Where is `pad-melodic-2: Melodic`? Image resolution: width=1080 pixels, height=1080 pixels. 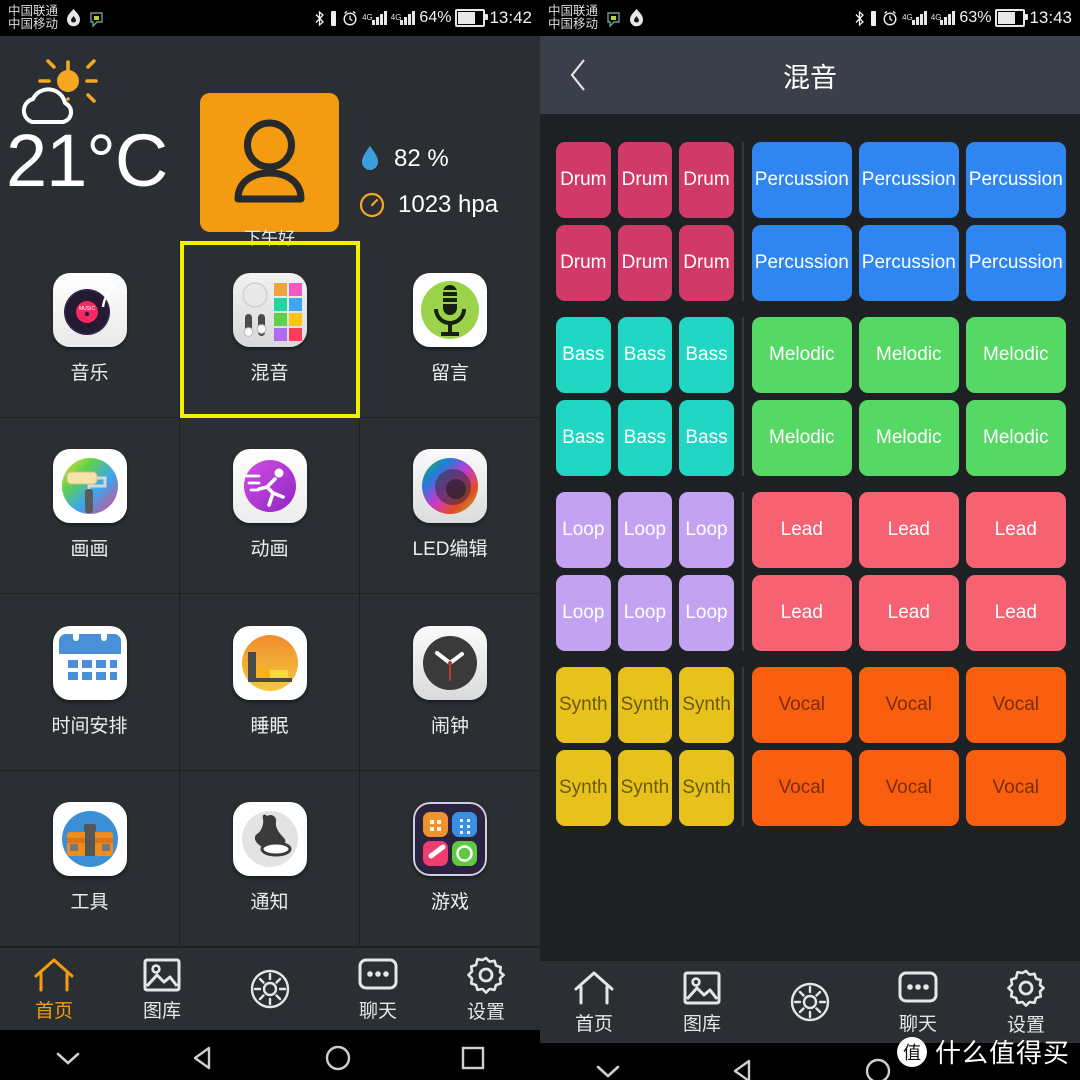 pad-melodic-2: Melodic is located at coordinates (908, 355).